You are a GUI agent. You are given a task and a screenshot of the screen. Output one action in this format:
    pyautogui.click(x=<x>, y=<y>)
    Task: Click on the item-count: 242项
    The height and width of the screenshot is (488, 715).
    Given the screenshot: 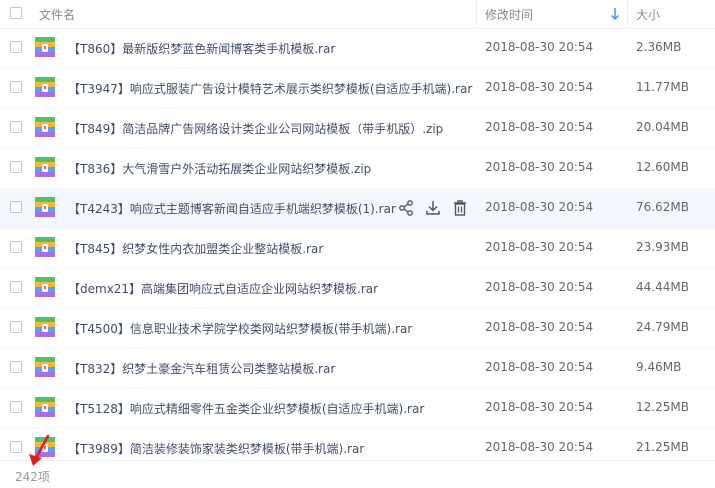 What is the action you would take?
    pyautogui.click(x=32, y=477)
    